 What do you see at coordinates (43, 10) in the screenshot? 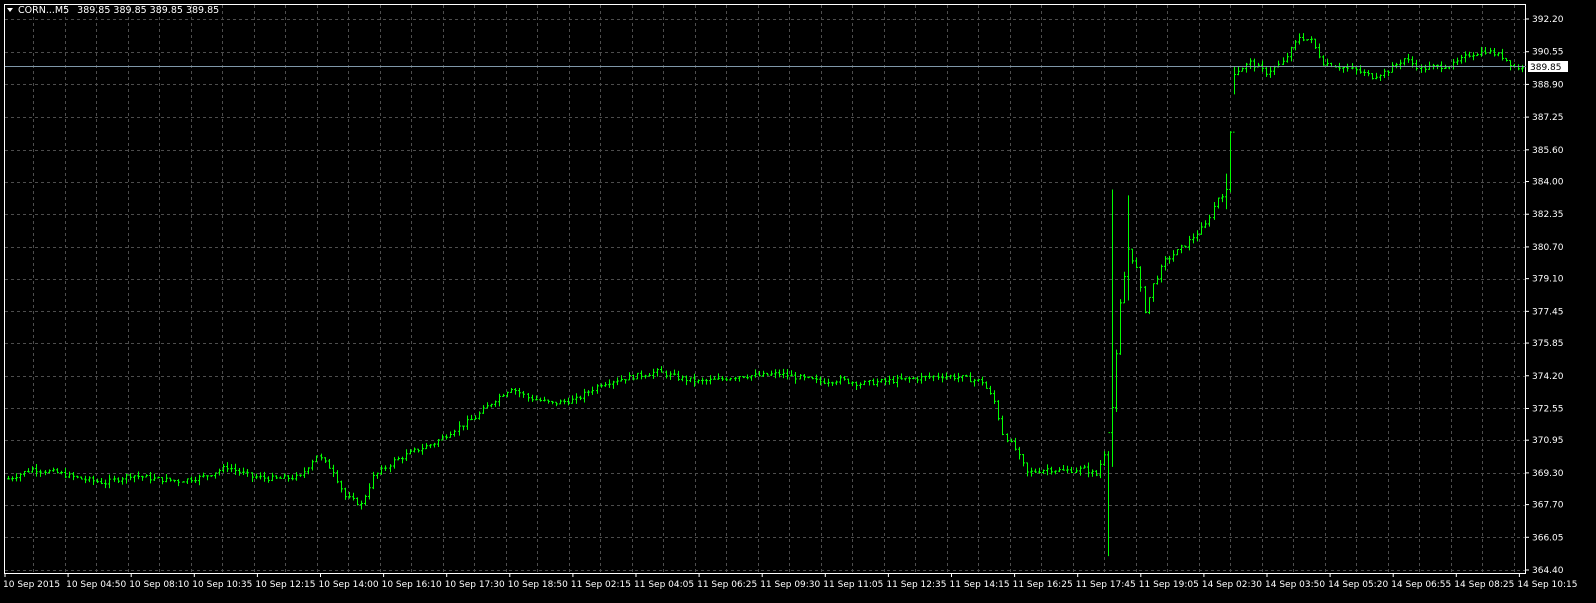
I see `symbol-label: CORN...M5` at bounding box center [43, 10].